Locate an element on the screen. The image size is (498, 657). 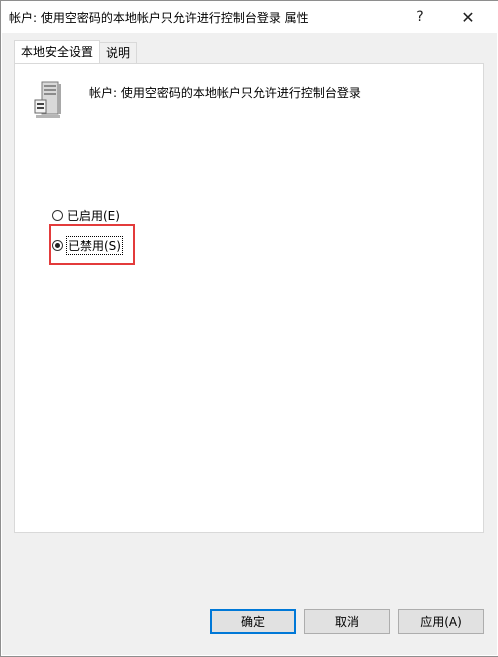
title-bar: 帐户: 使用空密码的本地帐户只允许进行控制台登录 属性 ? ✕ is located at coordinates (249, 17).